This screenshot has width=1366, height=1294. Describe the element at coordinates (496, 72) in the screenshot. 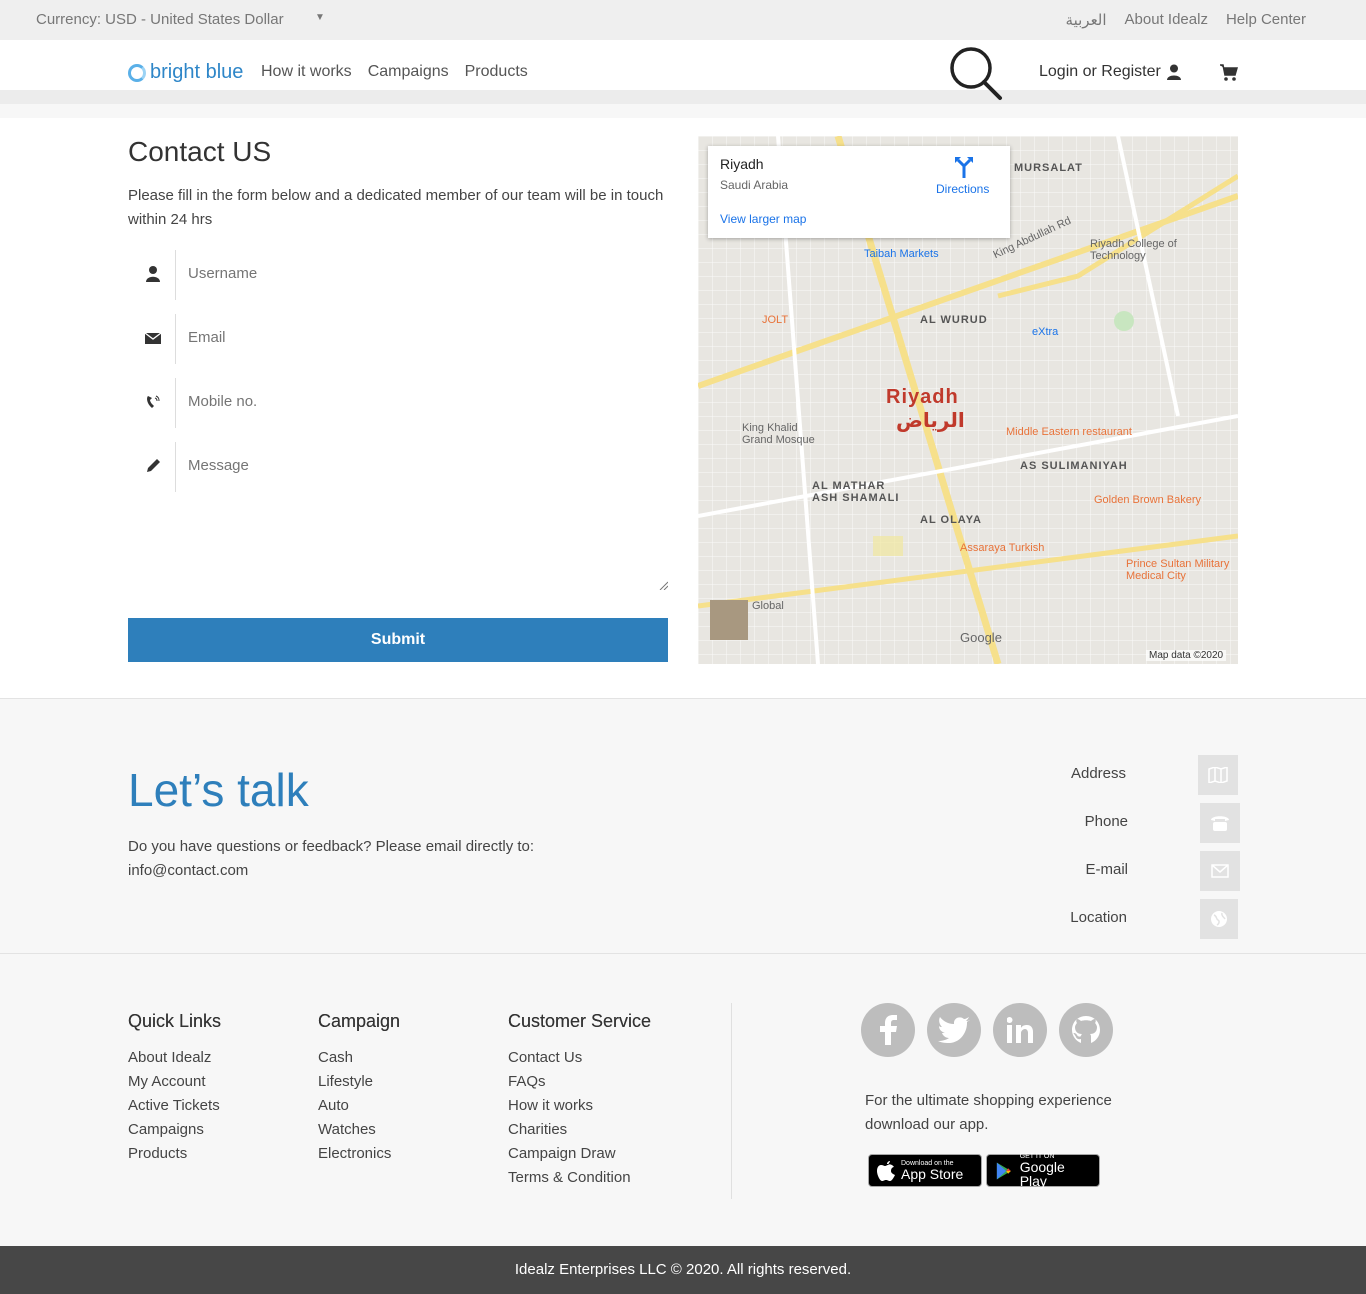

I see `nav-products: Products` at that location.